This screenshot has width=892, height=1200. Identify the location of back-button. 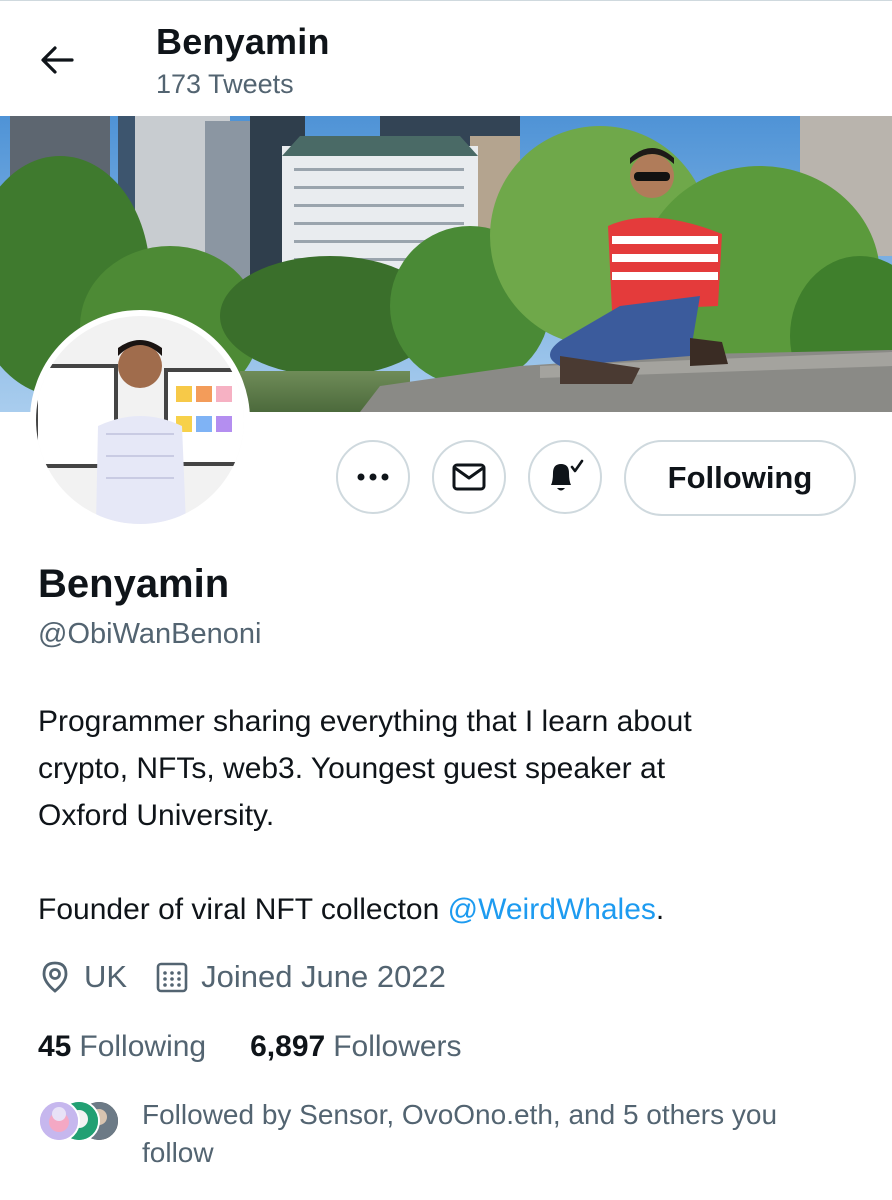
(57, 60).